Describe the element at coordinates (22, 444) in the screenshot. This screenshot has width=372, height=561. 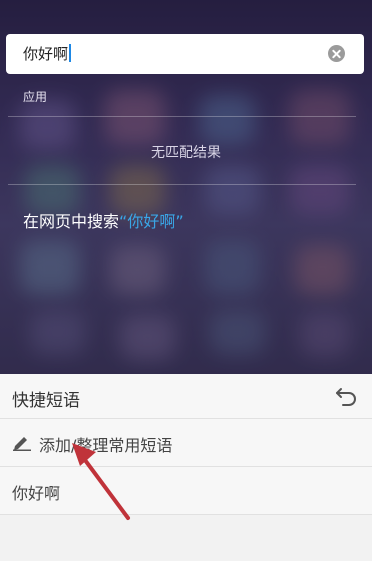
I see `edit-icon` at that location.